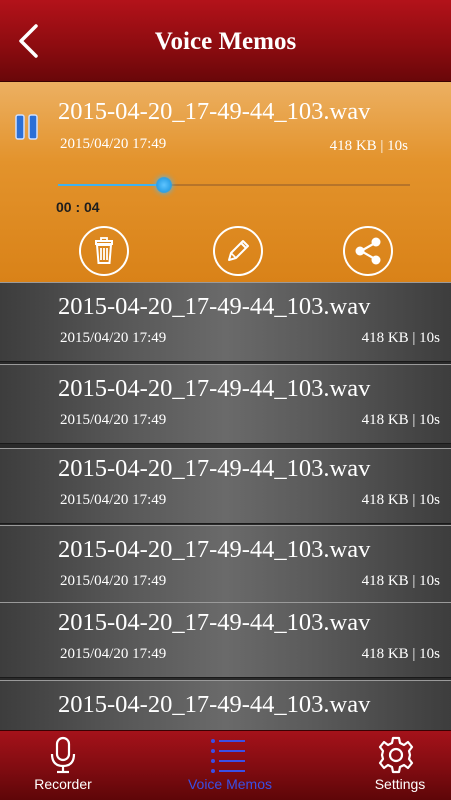 The width and height of the screenshot is (451, 800). I want to click on active-memo-meta: 418 KB | 10s, so click(368, 146).